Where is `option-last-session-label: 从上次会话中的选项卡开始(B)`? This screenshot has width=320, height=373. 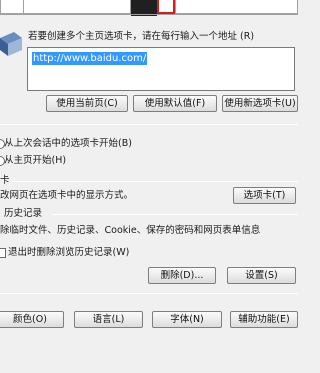
option-last-session-label: 从上次会话中的选项卡开始(B) is located at coordinates (68, 143).